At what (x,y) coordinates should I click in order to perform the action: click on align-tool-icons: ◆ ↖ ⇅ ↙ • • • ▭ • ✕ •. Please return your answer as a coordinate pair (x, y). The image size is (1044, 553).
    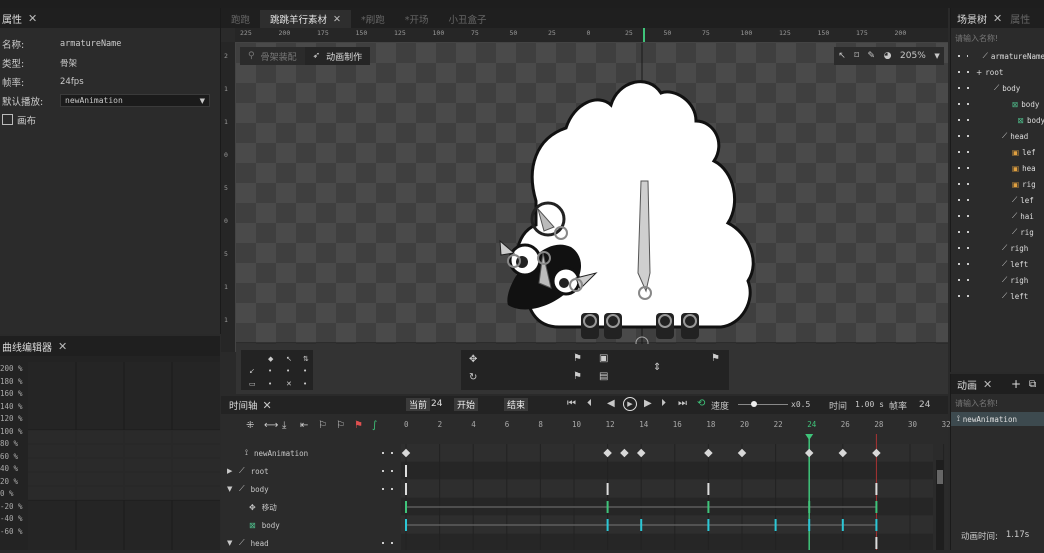
    Looking at the image, I should click on (277, 370).